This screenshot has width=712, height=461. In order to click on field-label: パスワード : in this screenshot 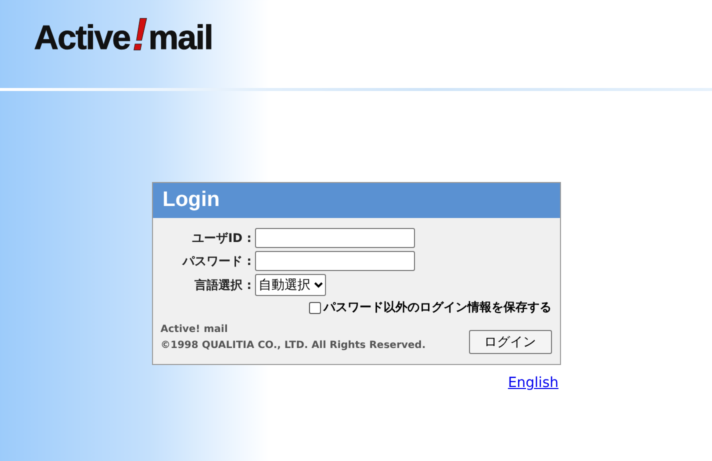, I will do `click(216, 261)`.